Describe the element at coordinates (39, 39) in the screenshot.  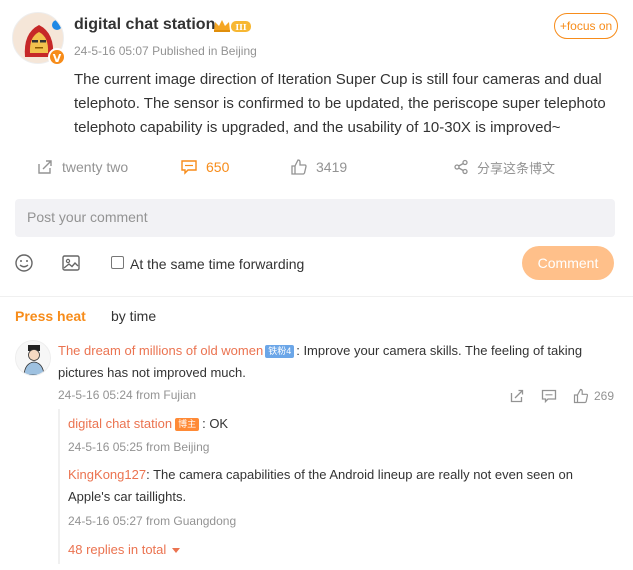
I see `author-avatar-wrap: V` at that location.